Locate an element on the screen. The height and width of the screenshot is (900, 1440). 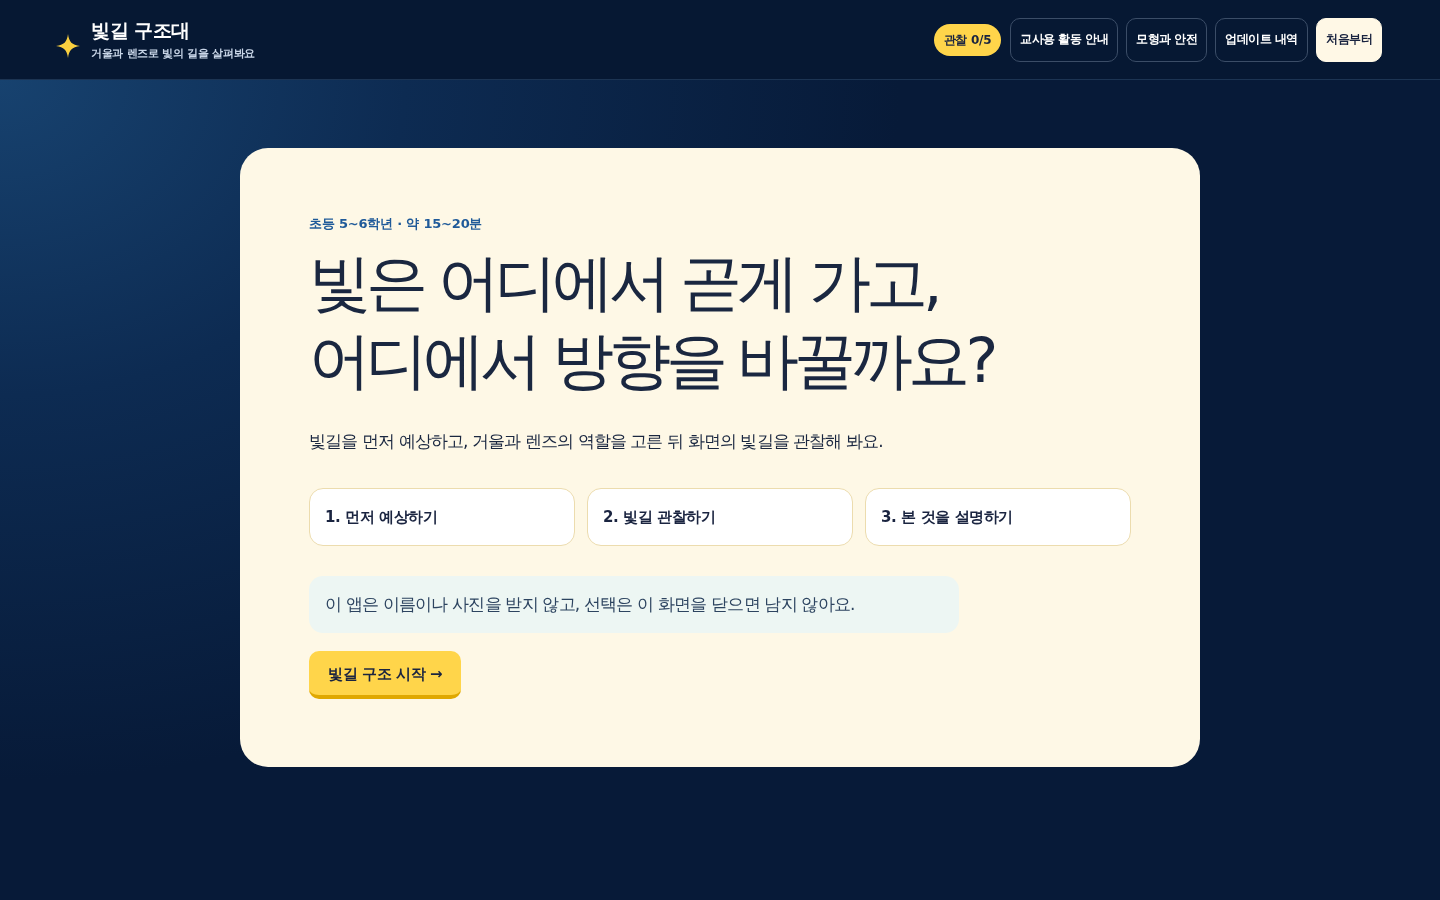
nav-button: 처음부터 is located at coordinates (1349, 39).